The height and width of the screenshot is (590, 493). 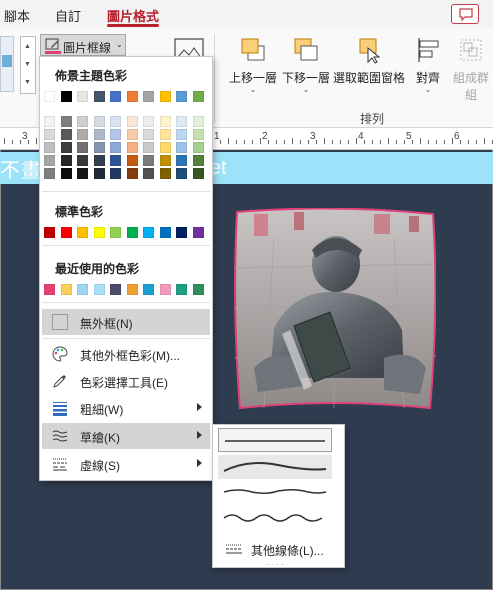 What do you see at coordinates (133, 15) in the screenshot?
I see `tab-picture-format: 圖片格式` at bounding box center [133, 15].